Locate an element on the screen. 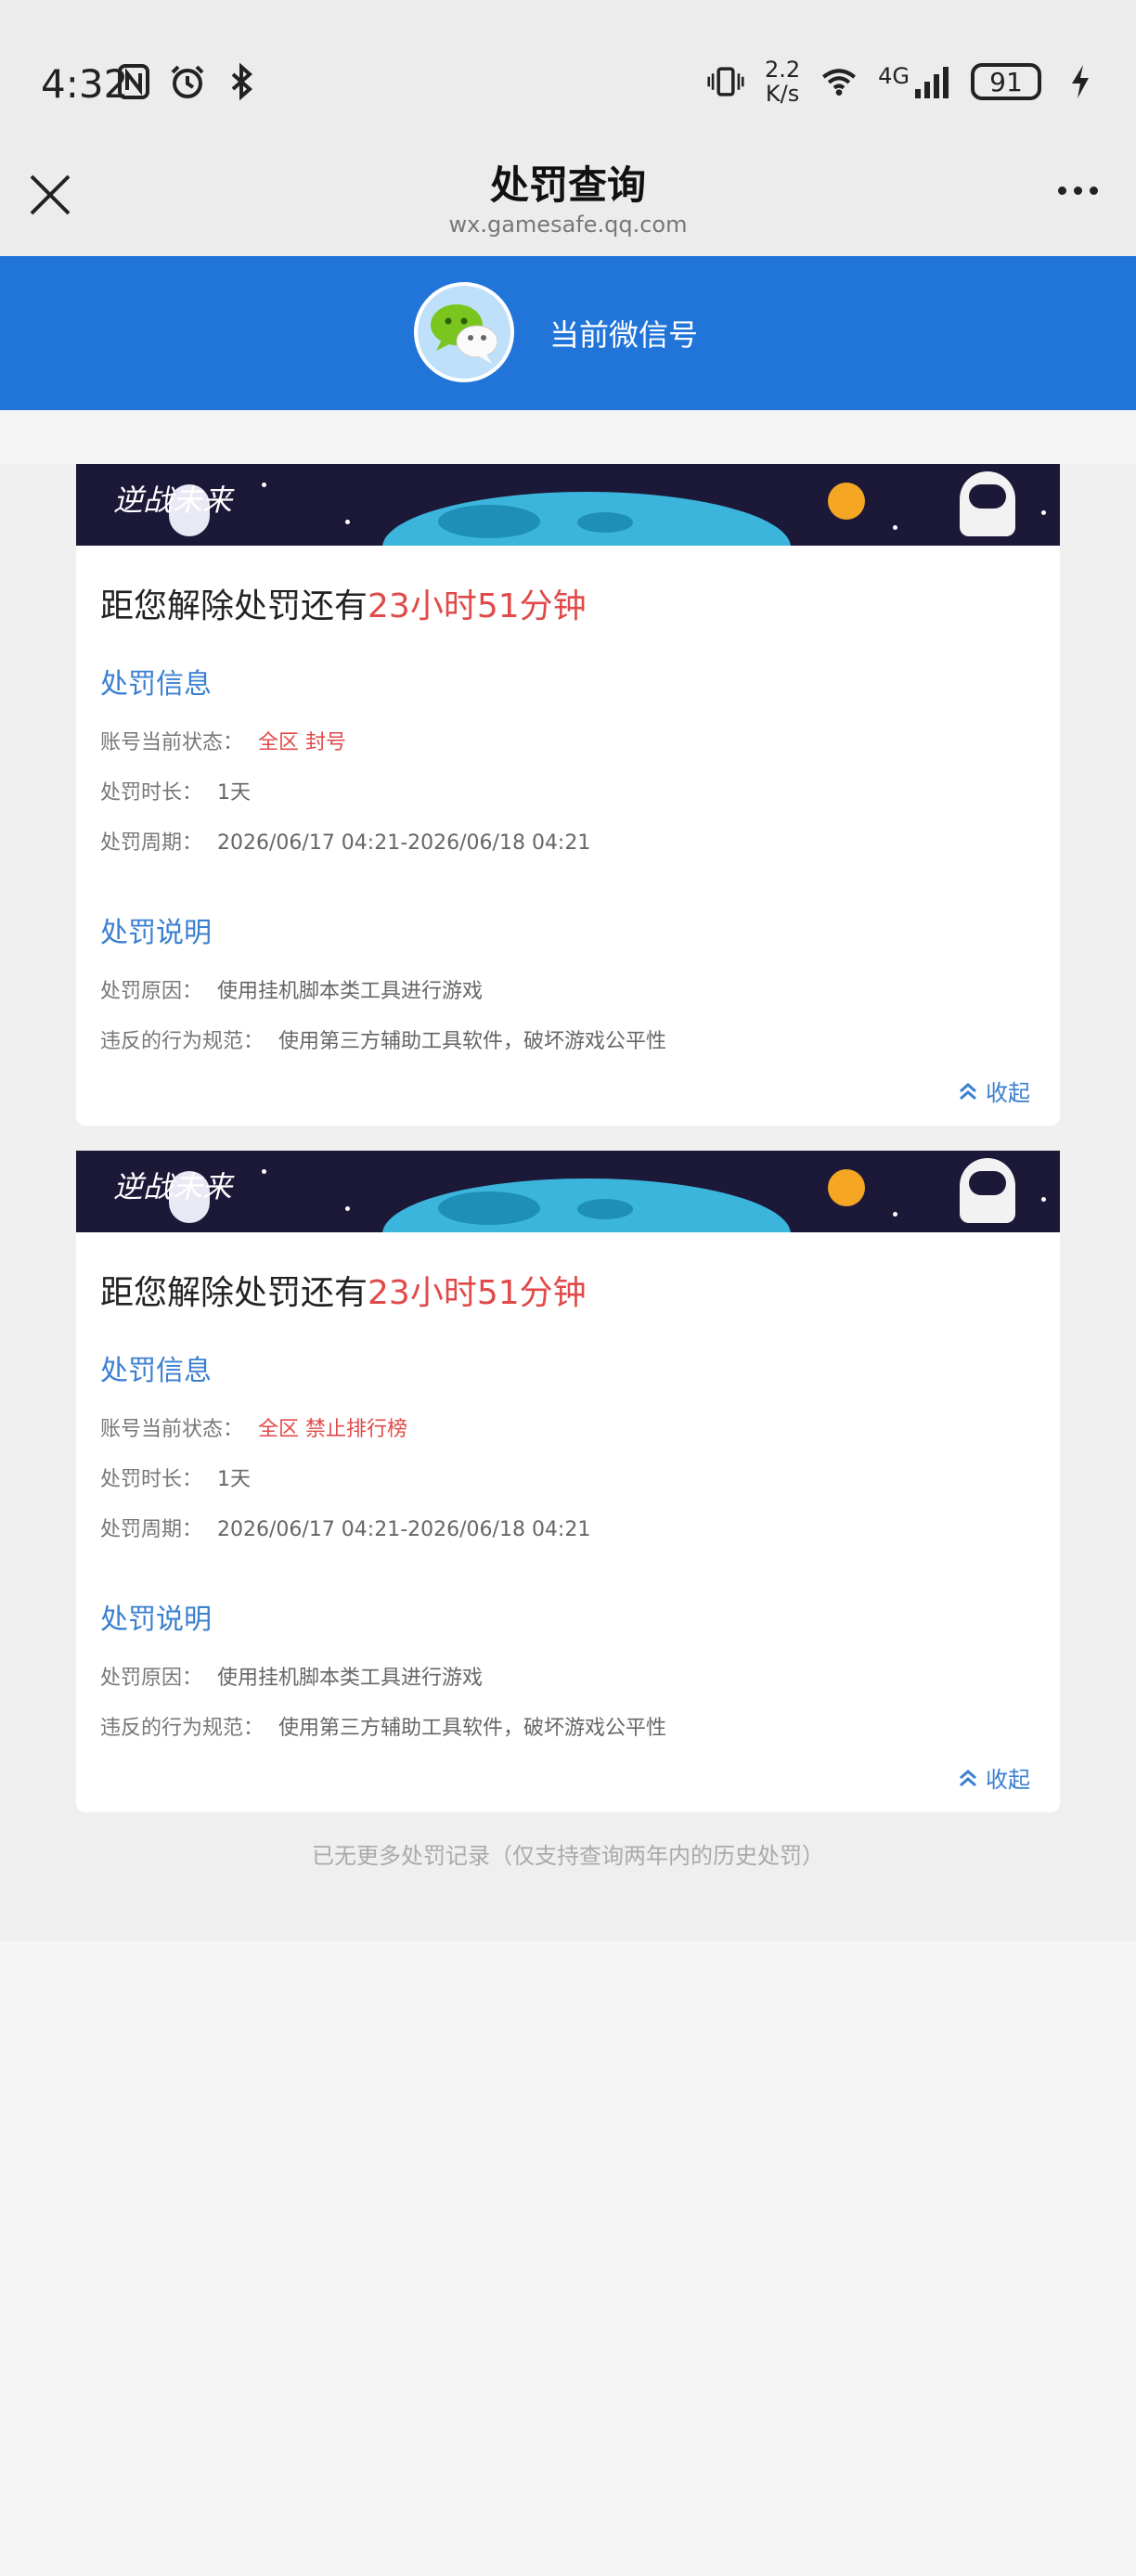 This screenshot has width=1136, height=2576. account-status-row: 账号当前状态： 全区 封号 is located at coordinates (223, 743).